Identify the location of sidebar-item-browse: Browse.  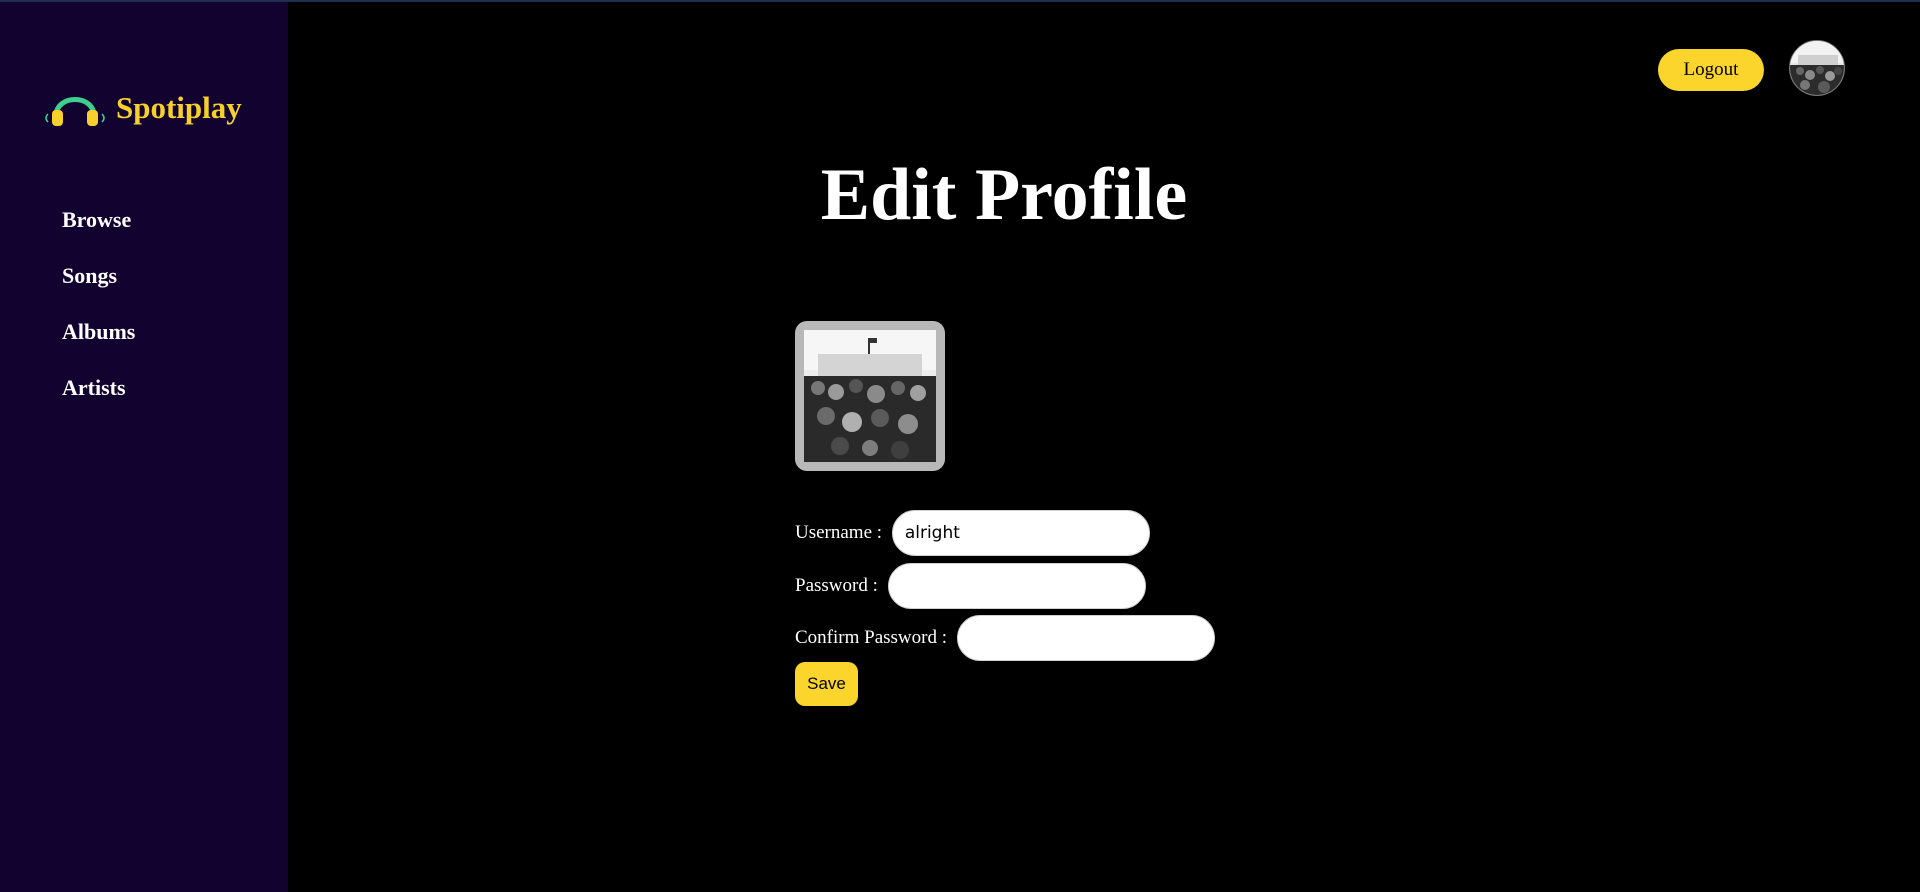
(98, 220).